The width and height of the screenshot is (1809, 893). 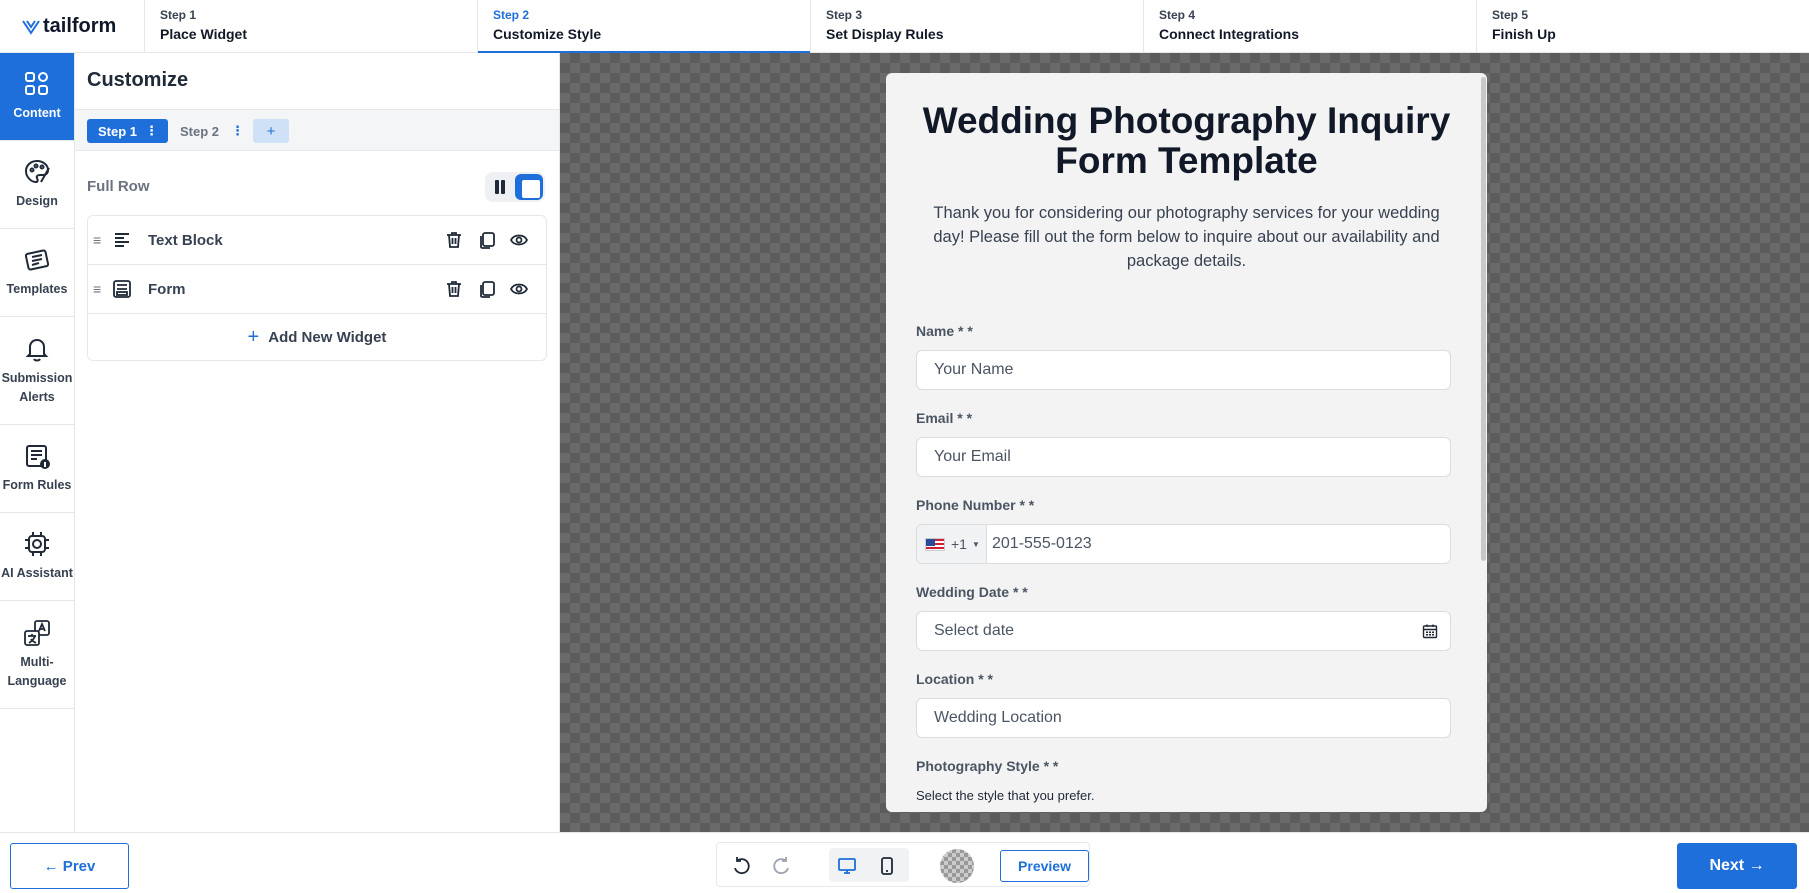 I want to click on plus-icon: +, so click(x=253, y=336).